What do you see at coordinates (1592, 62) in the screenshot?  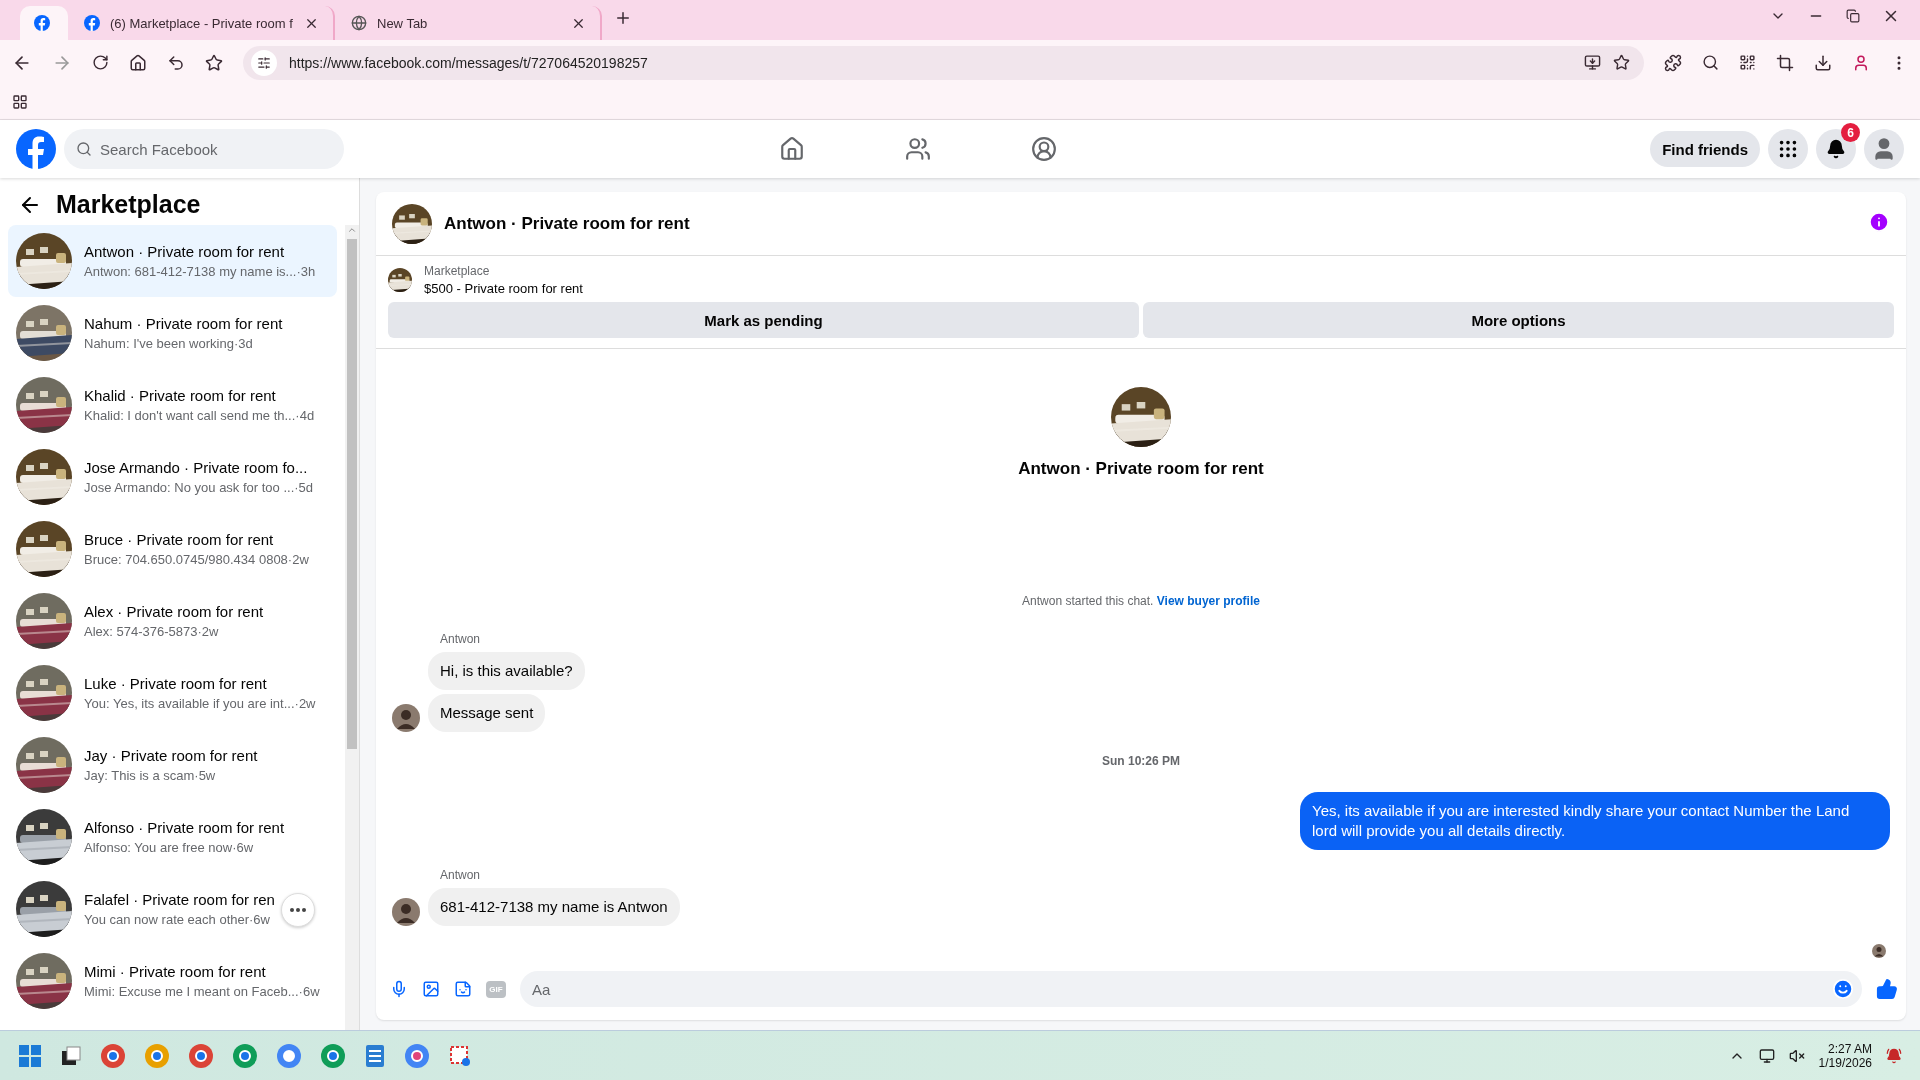 I see `install-icon` at bounding box center [1592, 62].